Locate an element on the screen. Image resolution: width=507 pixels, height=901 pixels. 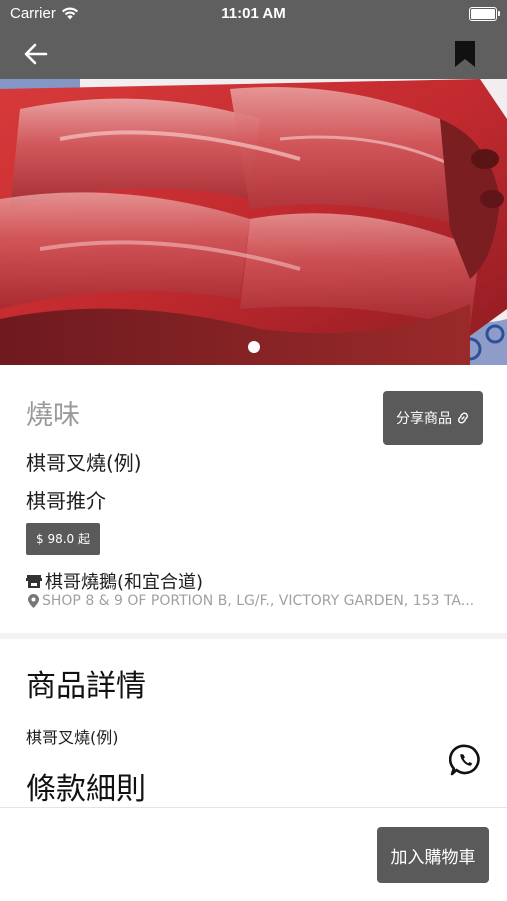
back-button is located at coordinates (36, 54).